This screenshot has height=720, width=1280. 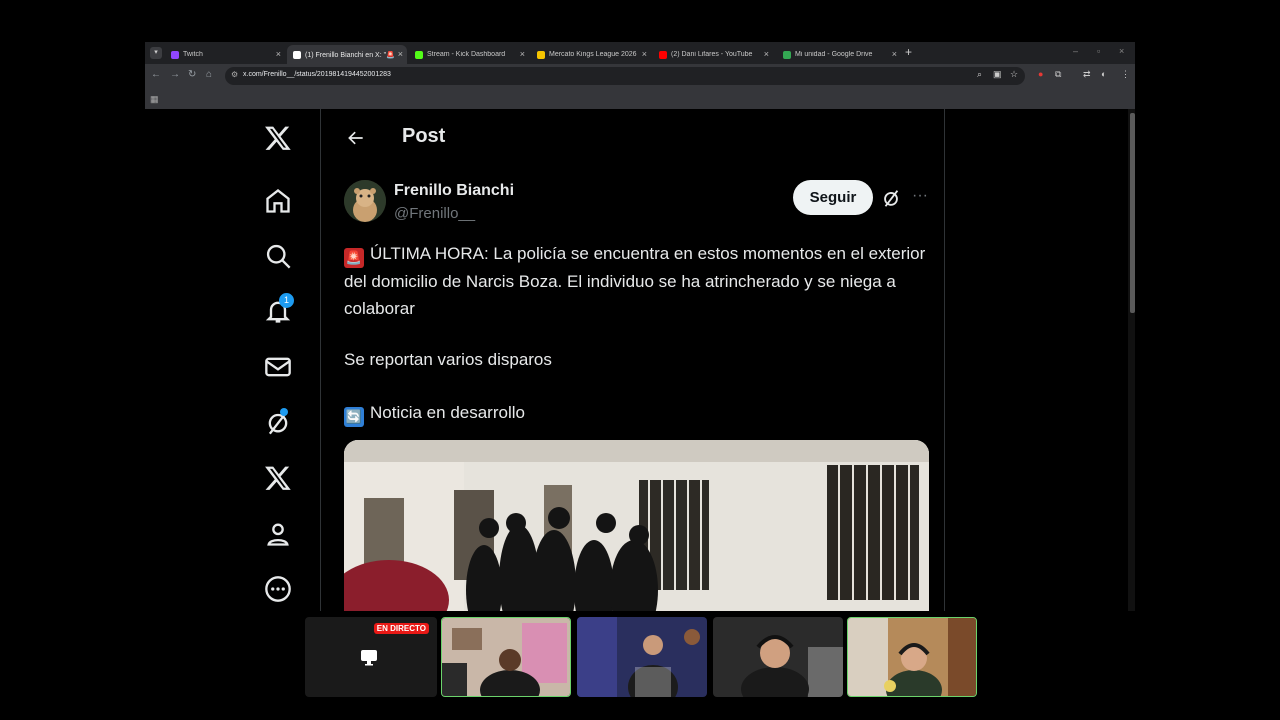 I want to click on tab-title: (2) Dani Lifares - YouTube, so click(x=712, y=54).